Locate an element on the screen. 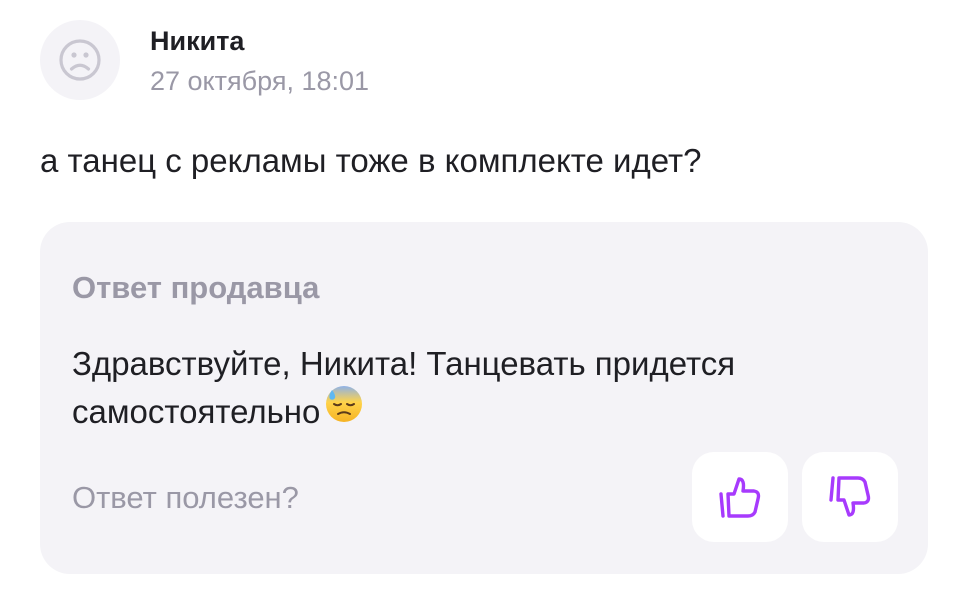  author-name: Никита is located at coordinates (197, 41).